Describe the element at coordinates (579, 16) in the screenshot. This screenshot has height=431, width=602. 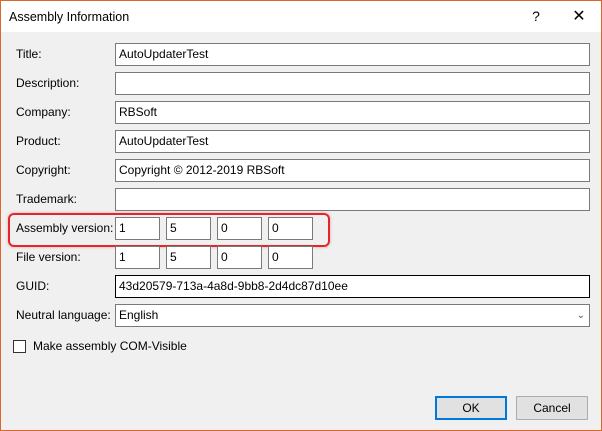
I see `close-icon: ✕` at that location.